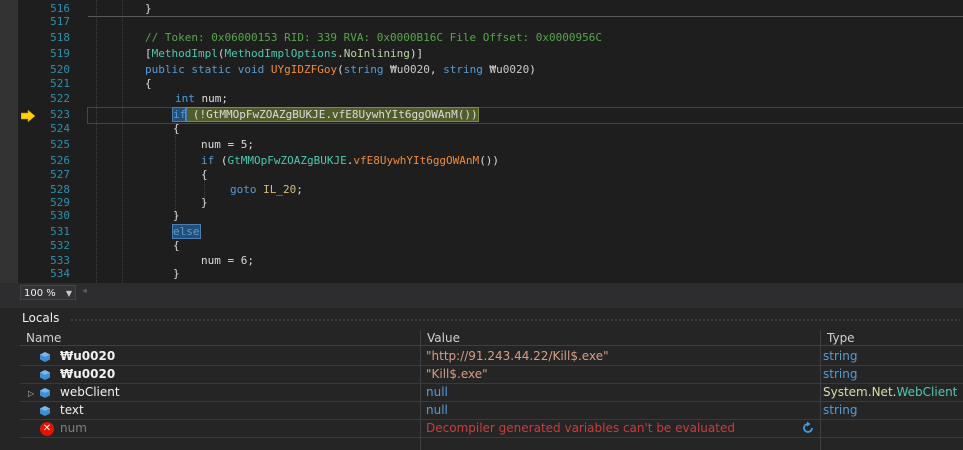  What do you see at coordinates (47, 429) in the screenshot?
I see `error-icon: ✕` at bounding box center [47, 429].